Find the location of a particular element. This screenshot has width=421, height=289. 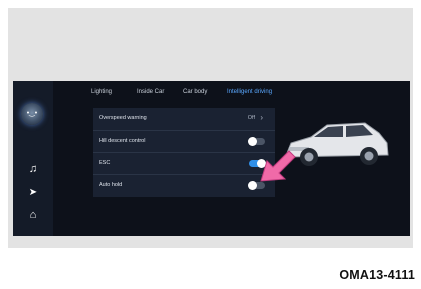

tab-inside-car: Inside Car is located at coordinates (150, 92).